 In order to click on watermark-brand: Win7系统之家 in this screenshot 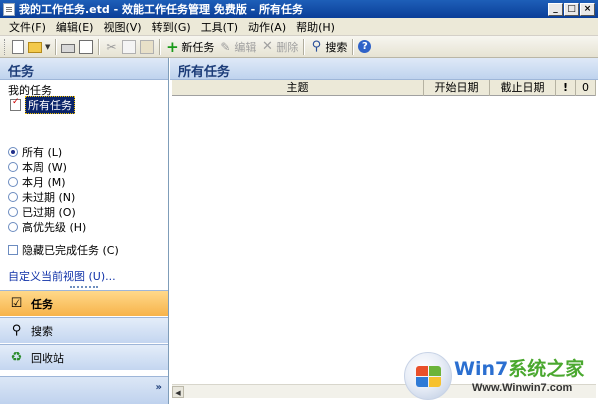, I will do `click(519, 367)`.